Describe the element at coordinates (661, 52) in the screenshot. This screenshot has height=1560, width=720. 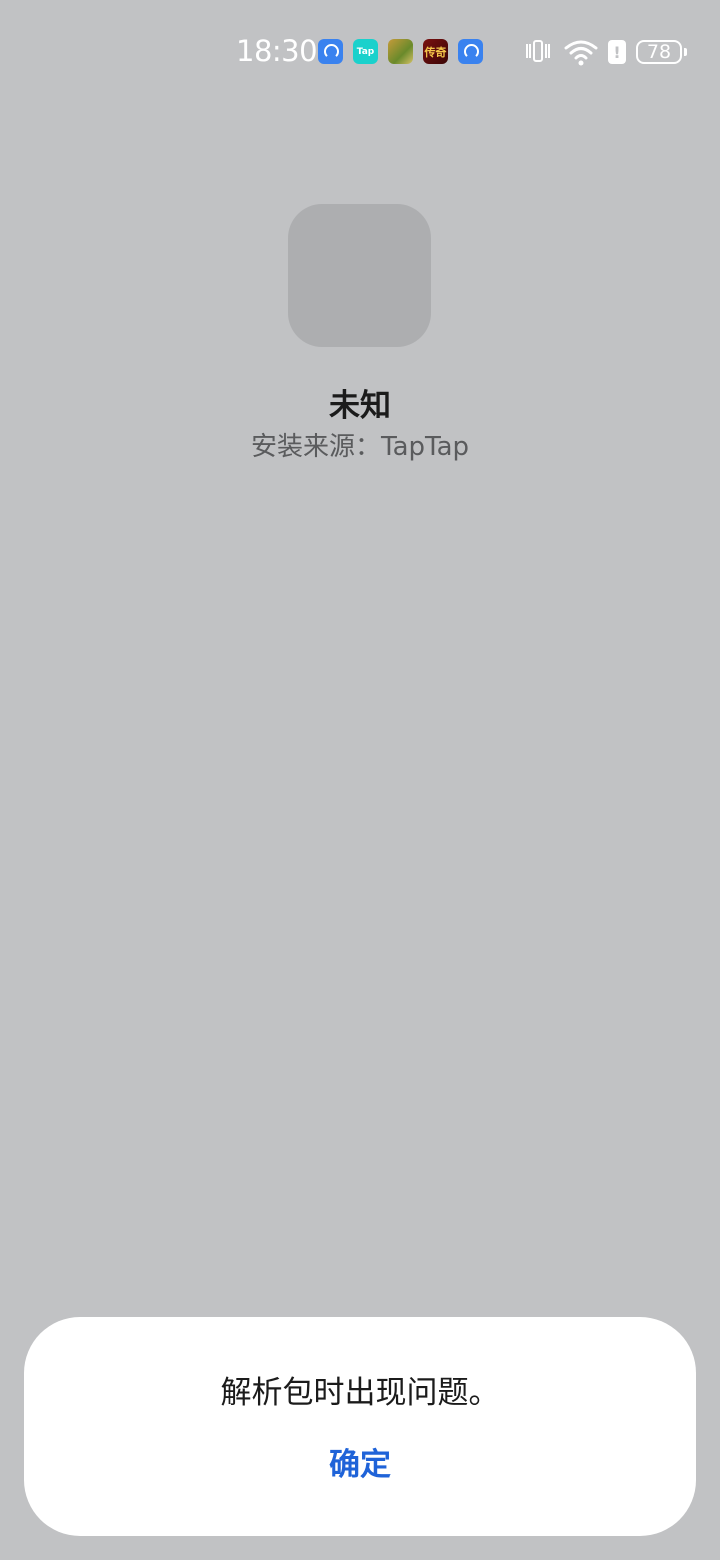
I see `battery-icon: 78` at that location.